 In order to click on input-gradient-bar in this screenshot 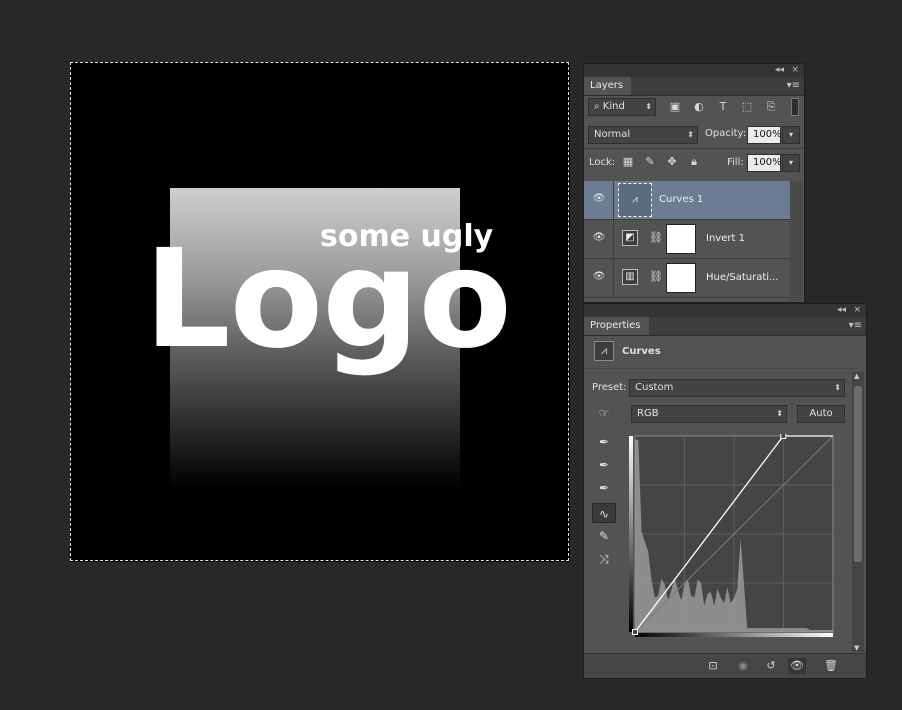, I will do `click(734, 635)`.